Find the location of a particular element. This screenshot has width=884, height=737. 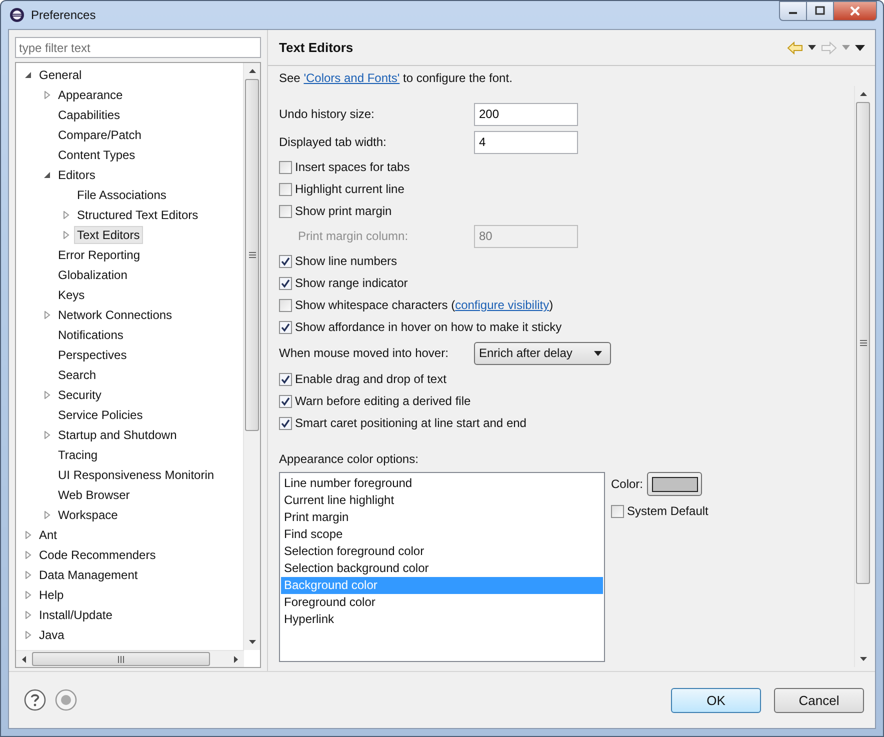

scroll-left-icon is located at coordinates (24, 659).